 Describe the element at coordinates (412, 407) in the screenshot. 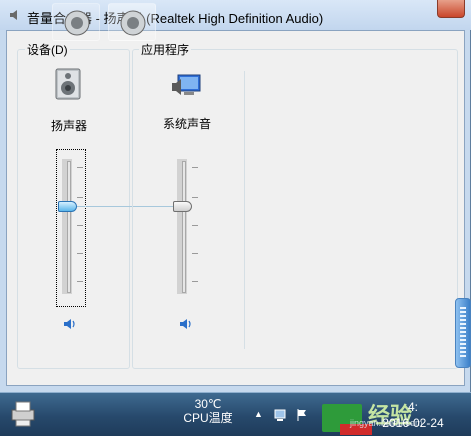

I see `clock-time: 4:` at that location.